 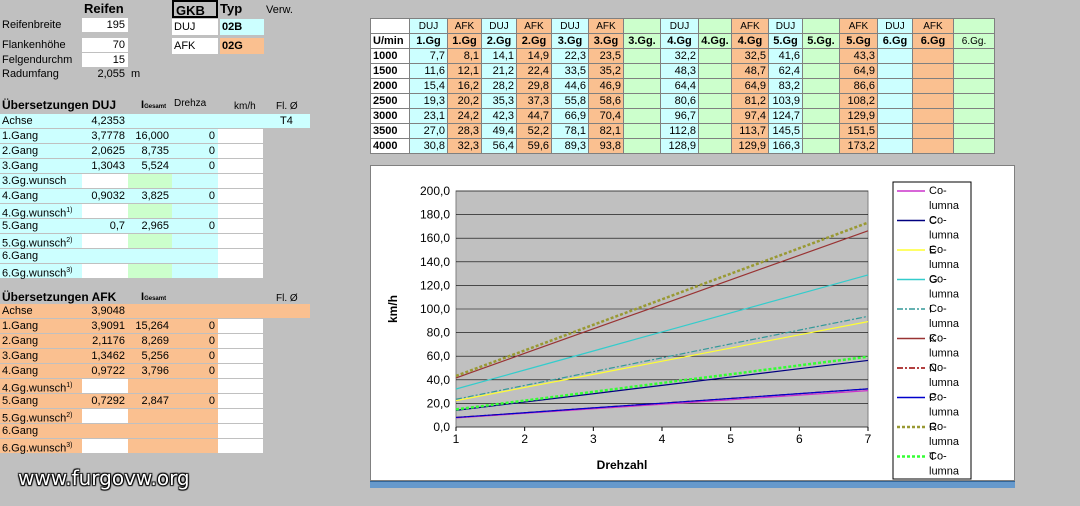 I want to click on speed-cell: 59,6, so click(x=534, y=146).